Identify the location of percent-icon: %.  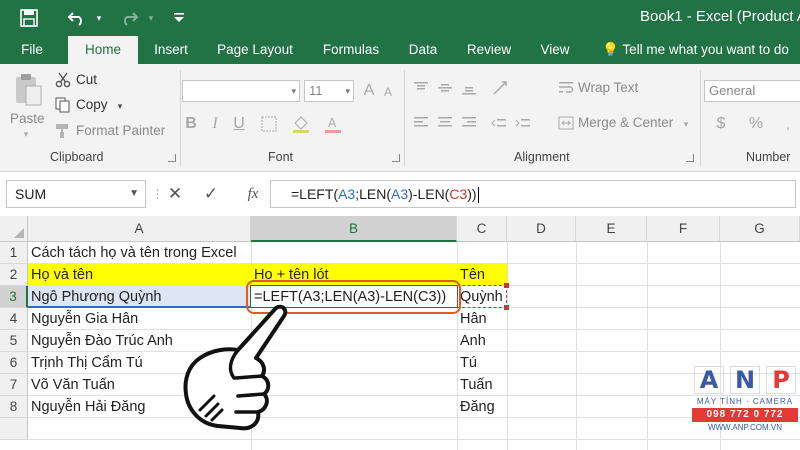
(756, 124).